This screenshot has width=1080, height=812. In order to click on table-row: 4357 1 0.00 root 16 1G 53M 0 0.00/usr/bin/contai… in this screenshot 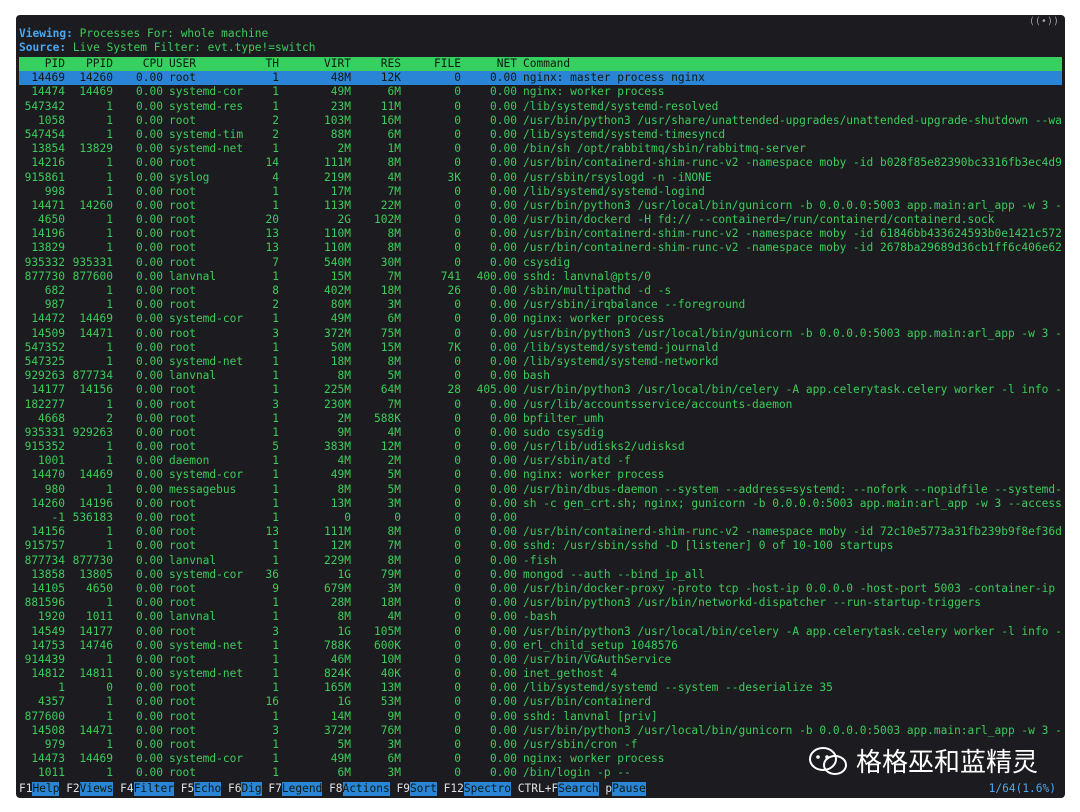, I will do `click(540, 702)`.